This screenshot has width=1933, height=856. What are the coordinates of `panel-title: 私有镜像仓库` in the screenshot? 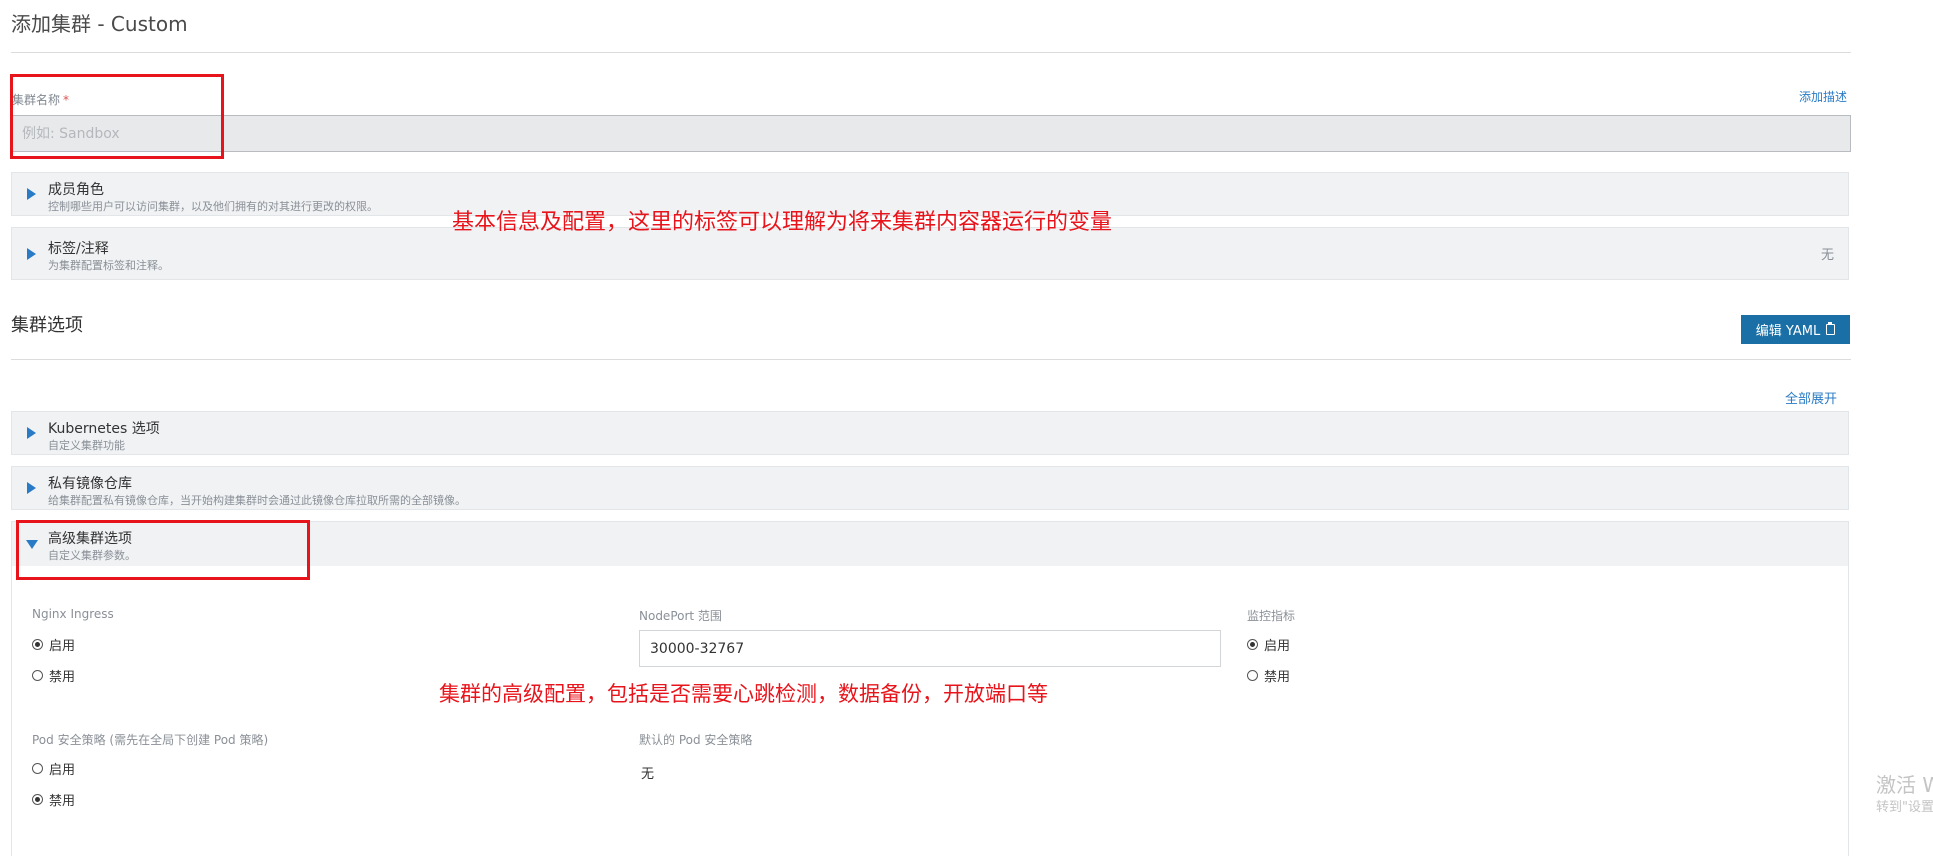 It's located at (90, 484).